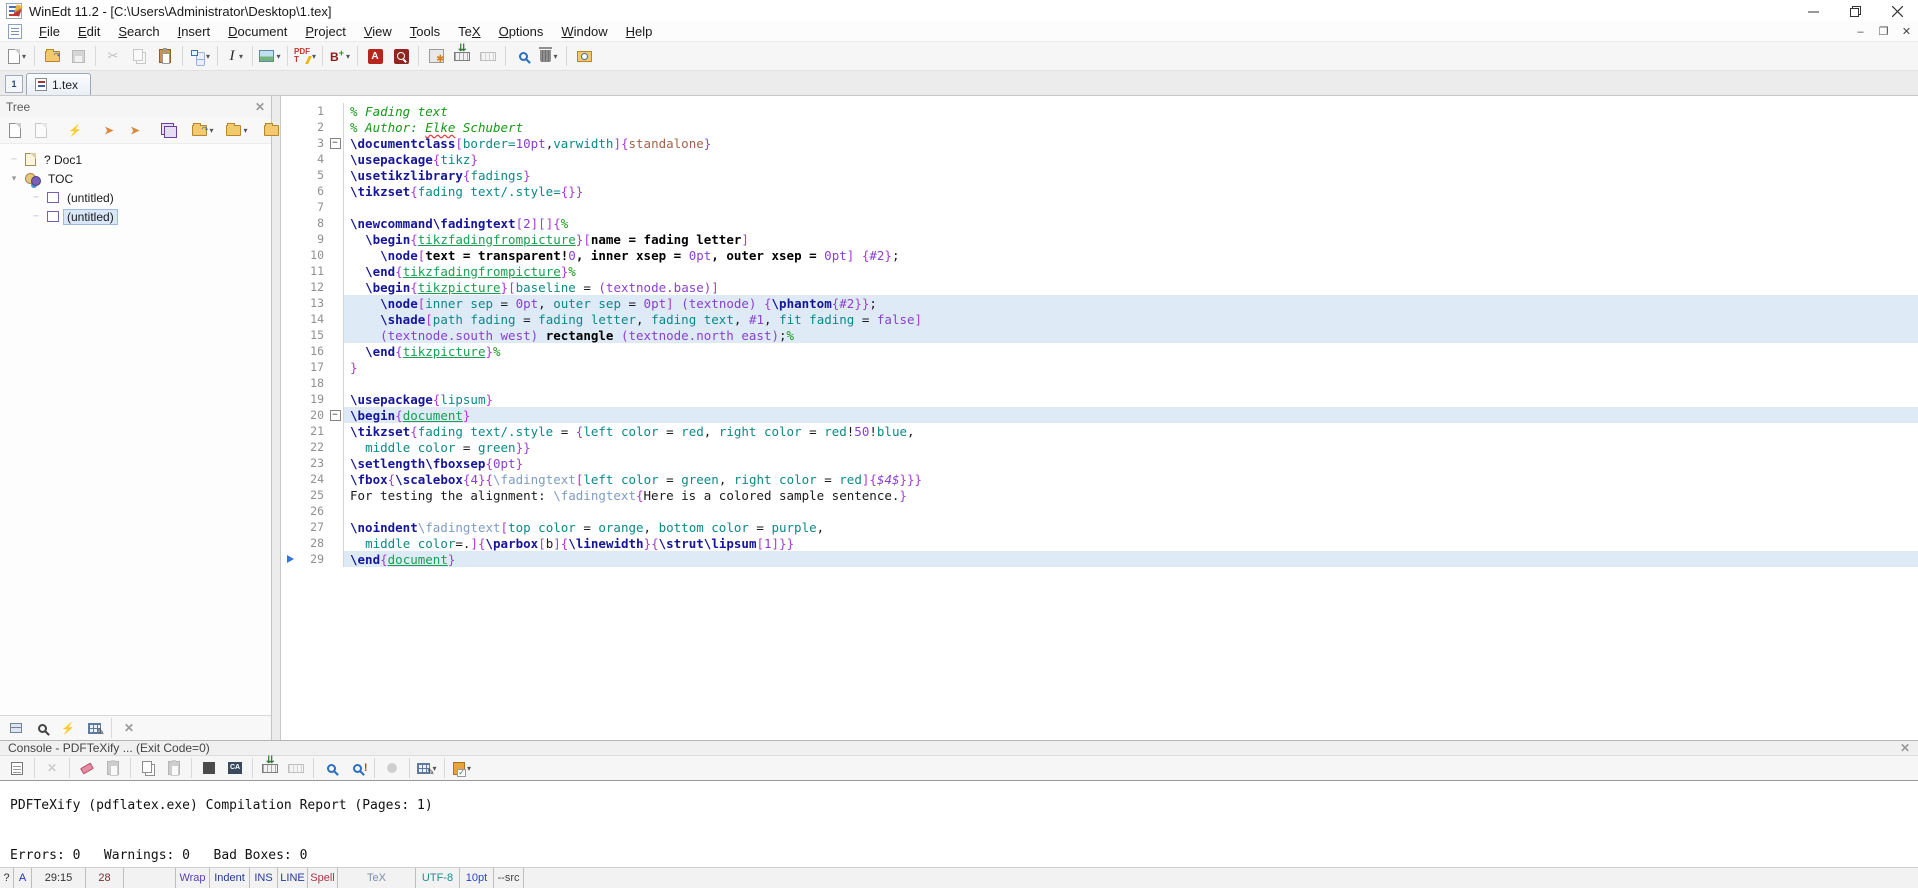  I want to click on mdi-restore-button: ❐, so click(1883, 31).